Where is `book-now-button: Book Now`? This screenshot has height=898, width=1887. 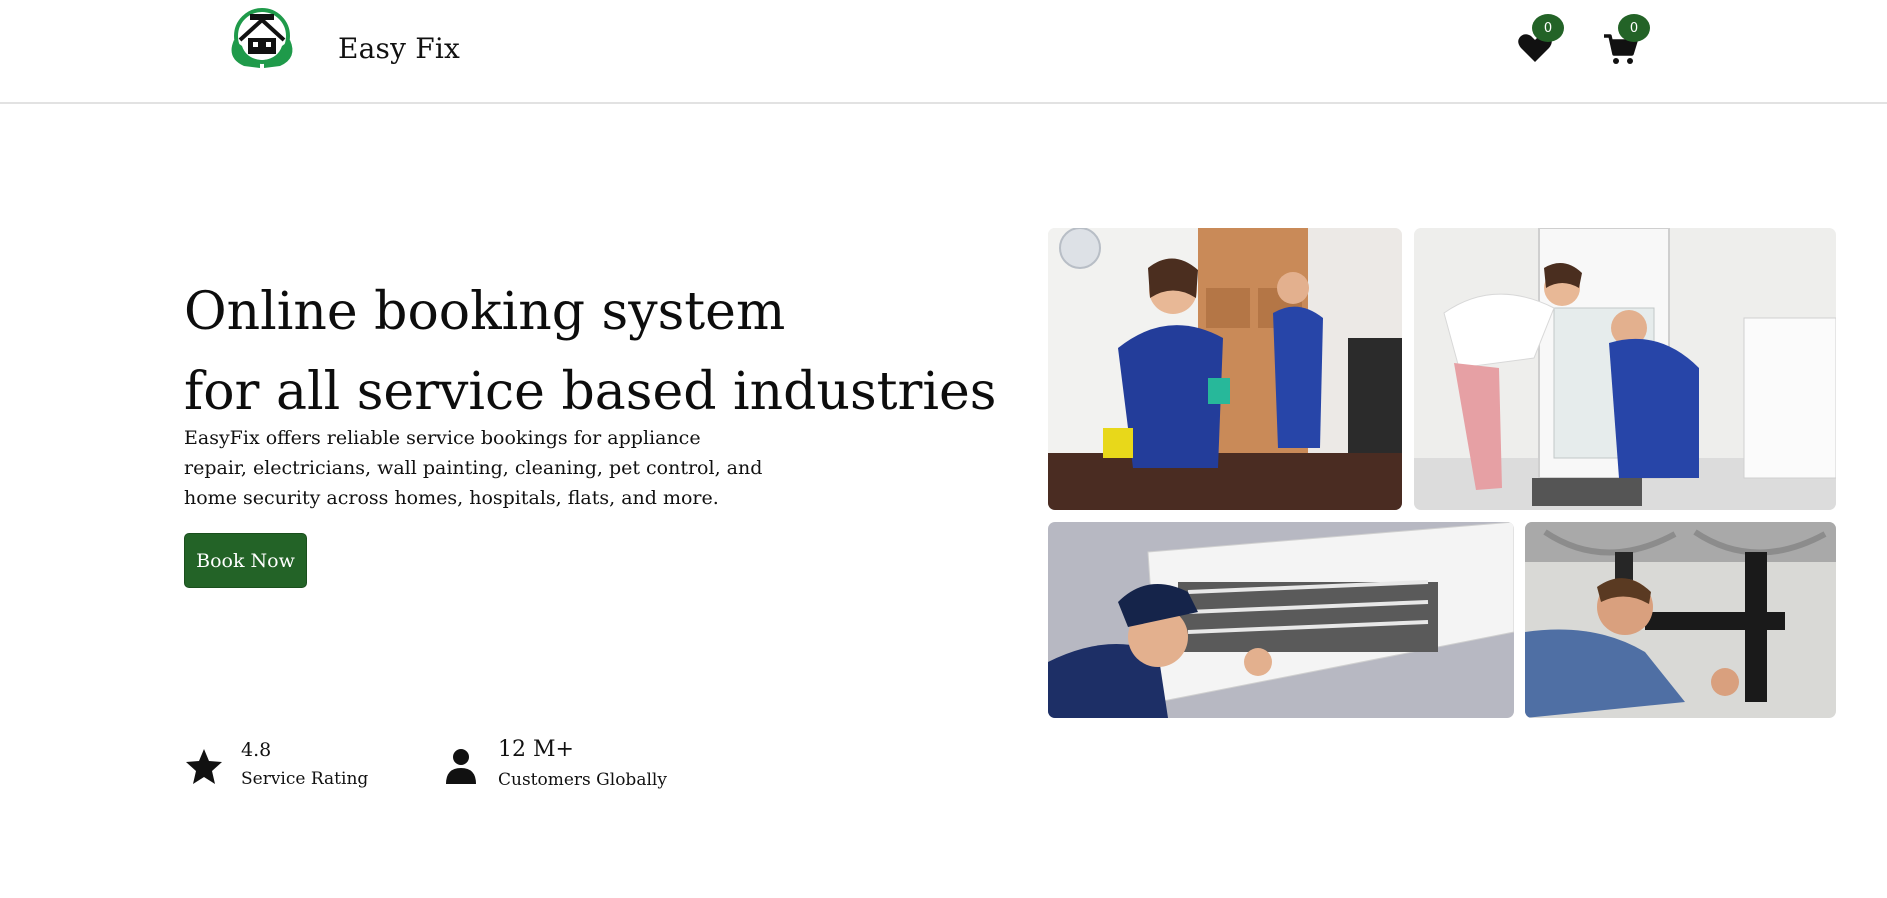 book-now-button: Book Now is located at coordinates (245, 560).